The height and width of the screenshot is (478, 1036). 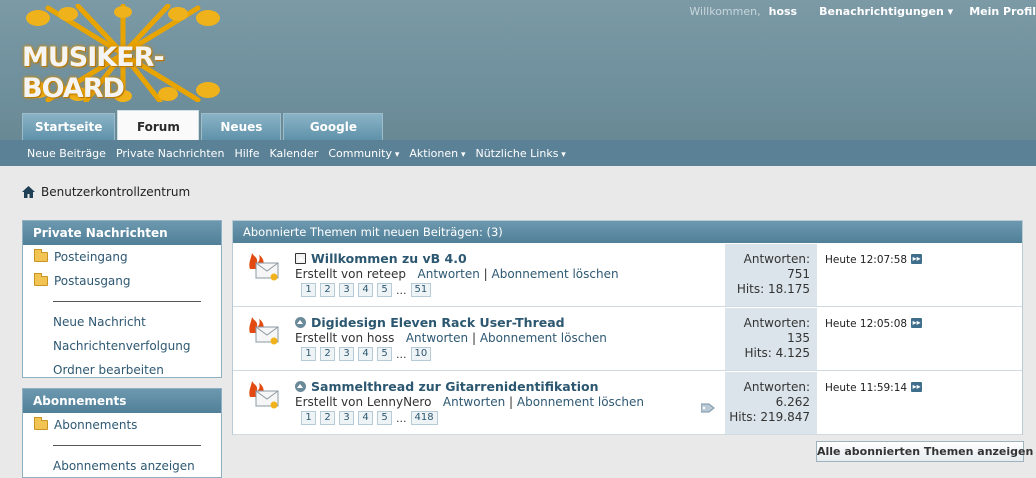 I want to click on last-post-time: Heute 12:07:58, so click(x=866, y=260).